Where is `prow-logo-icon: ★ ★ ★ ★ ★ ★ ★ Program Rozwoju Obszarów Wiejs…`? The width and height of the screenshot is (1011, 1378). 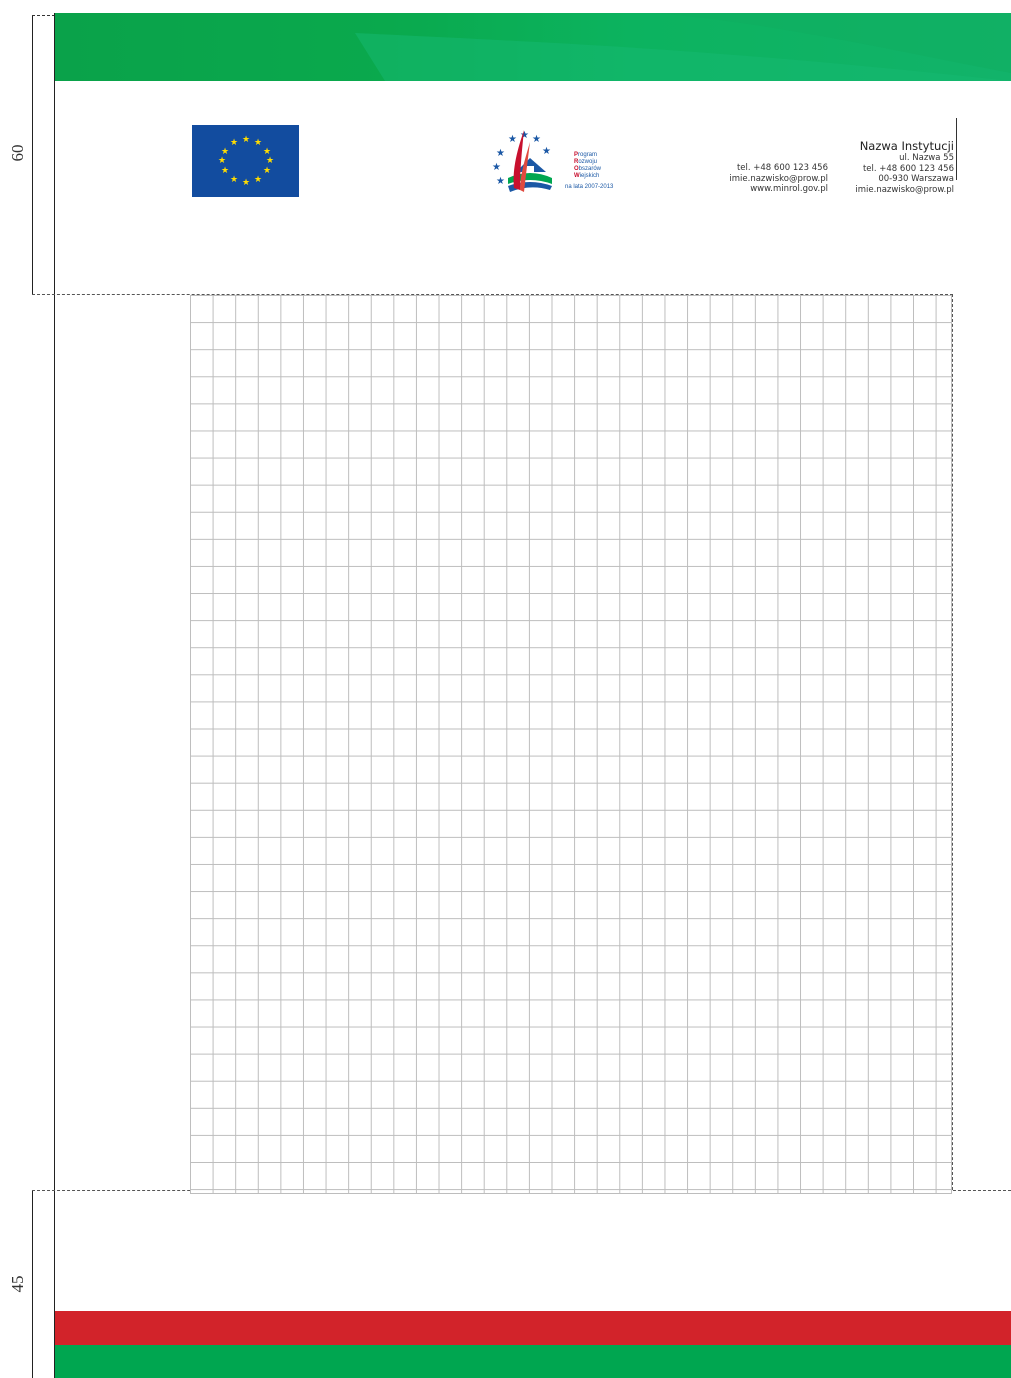 prow-logo-icon: ★ ★ ★ ★ ★ ★ ★ Program Rozwoju Obszarów Wiejs… is located at coordinates (551, 164).